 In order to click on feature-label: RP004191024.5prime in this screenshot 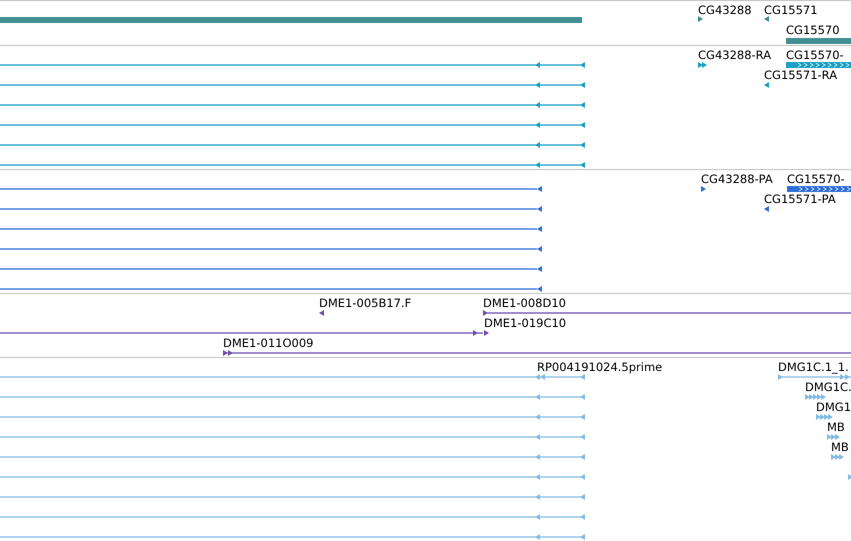, I will do `click(599, 367)`.